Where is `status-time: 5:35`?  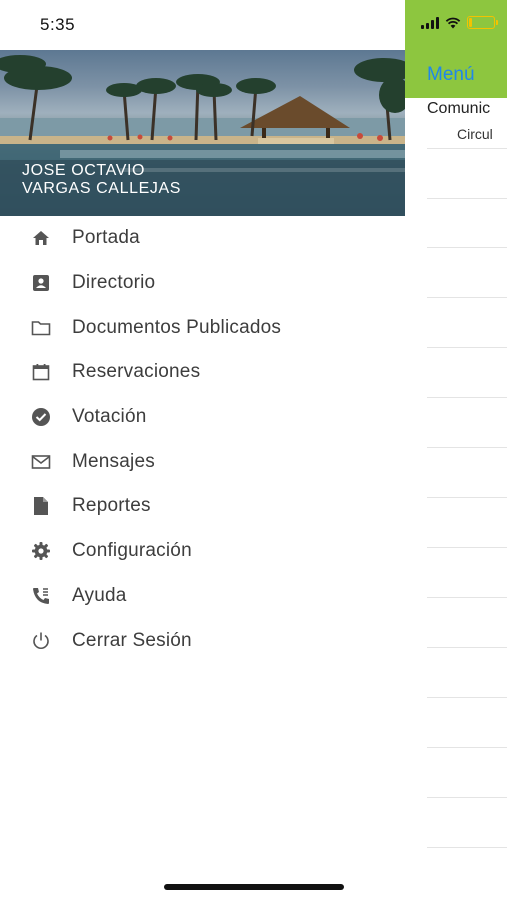 status-time: 5:35 is located at coordinates (58, 24).